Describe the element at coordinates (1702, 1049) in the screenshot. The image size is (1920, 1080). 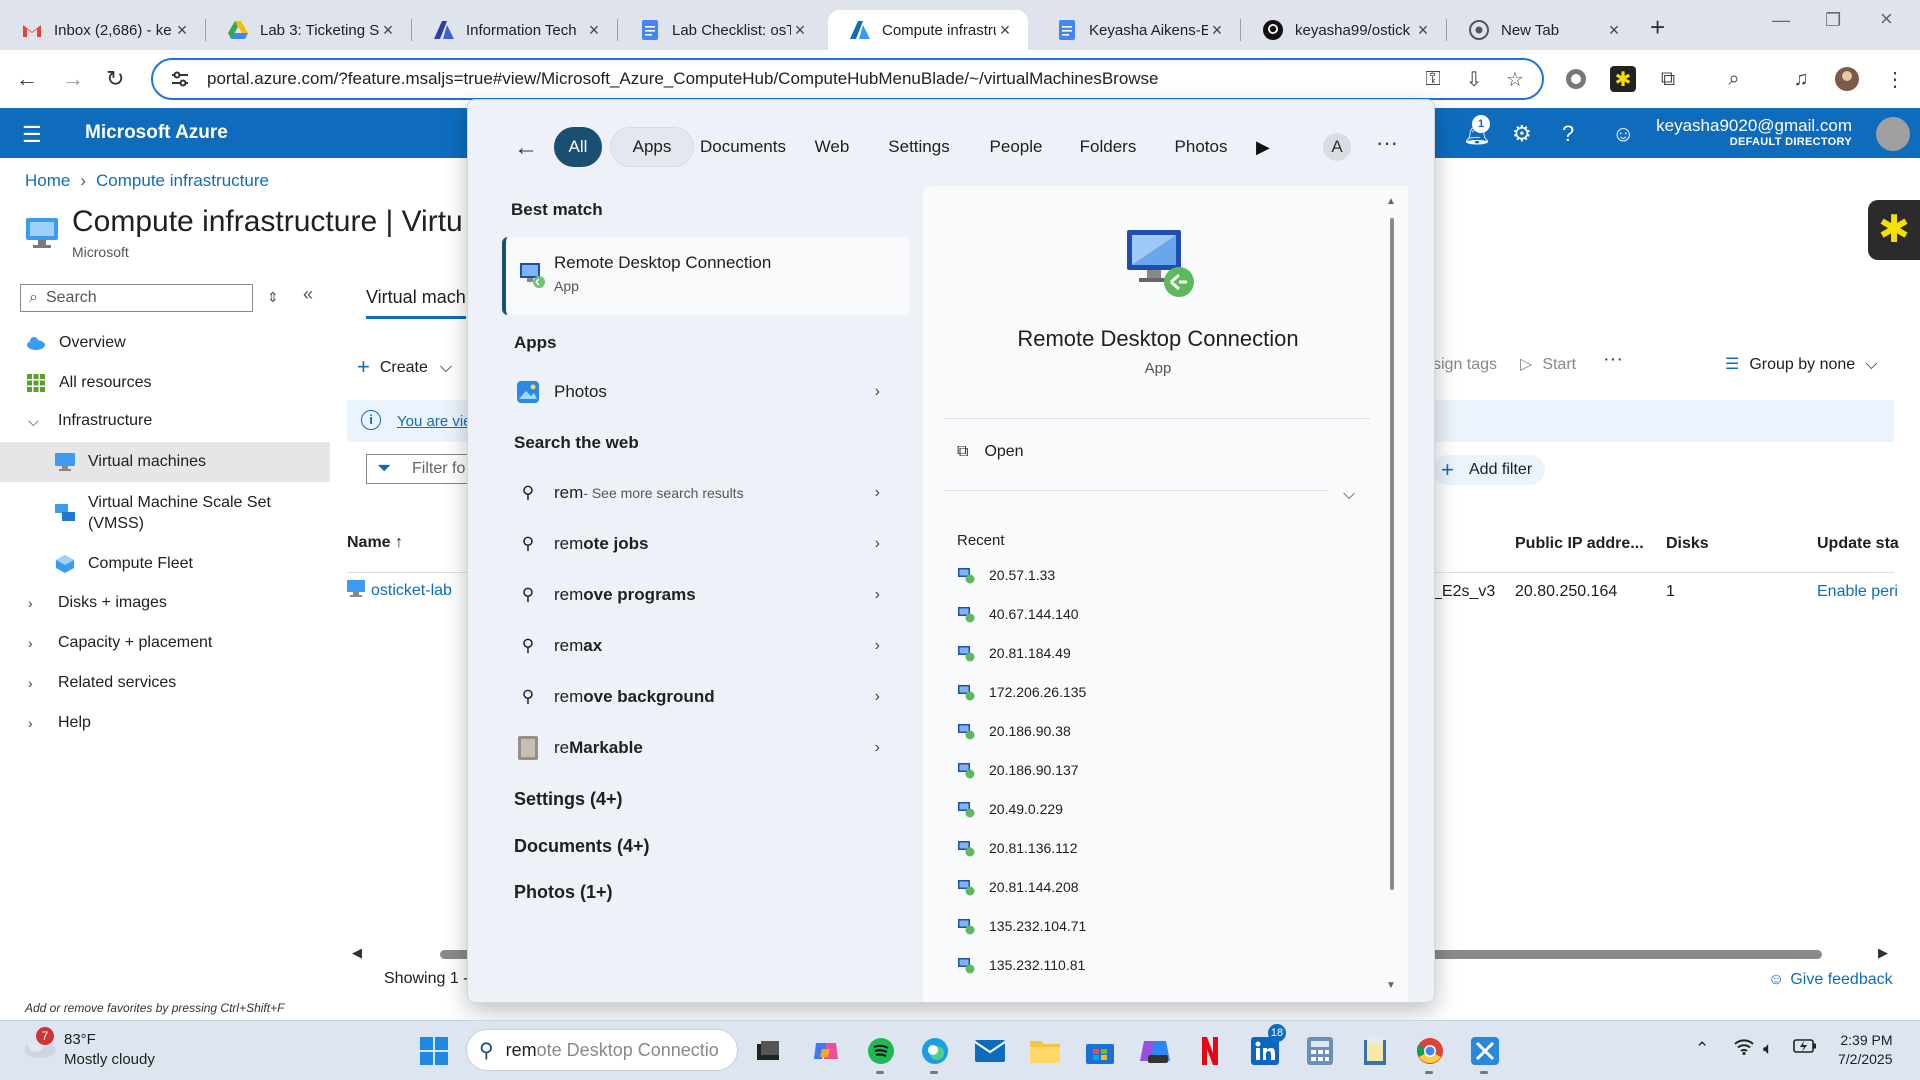
I see `show-hidden-icons-chevron: ⌃` at that location.